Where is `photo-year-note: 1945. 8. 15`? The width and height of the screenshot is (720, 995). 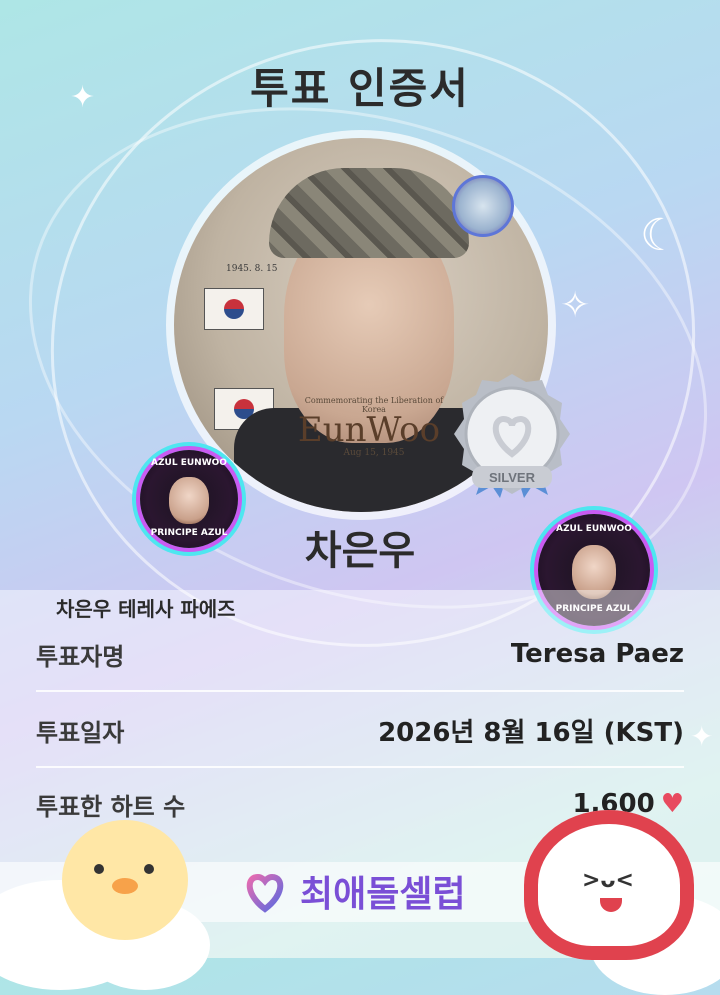
photo-year-note: 1945. 8. 15 is located at coordinates (252, 269).